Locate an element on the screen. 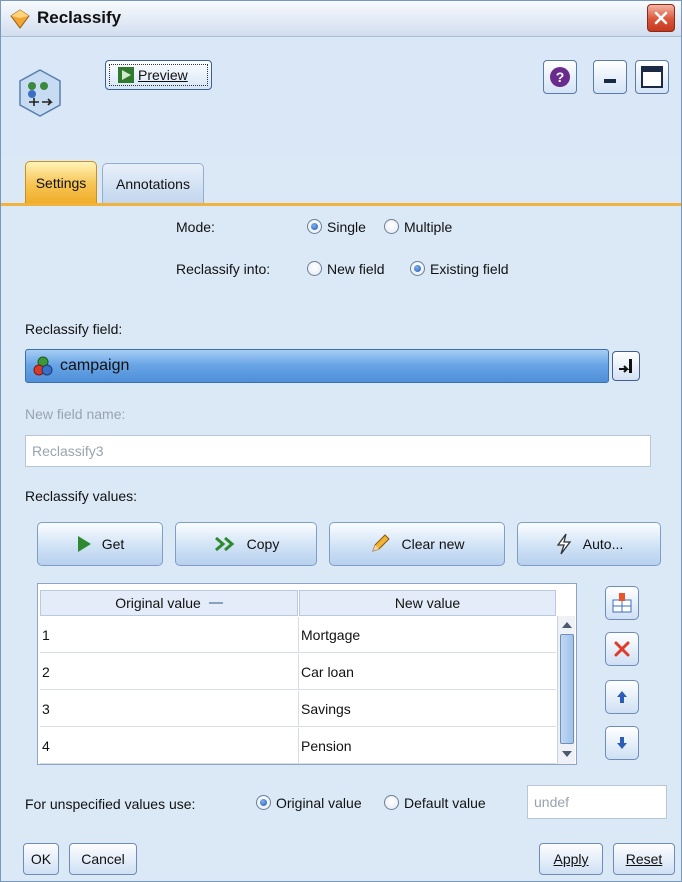  sort-indicator-icon is located at coordinates (215, 603).